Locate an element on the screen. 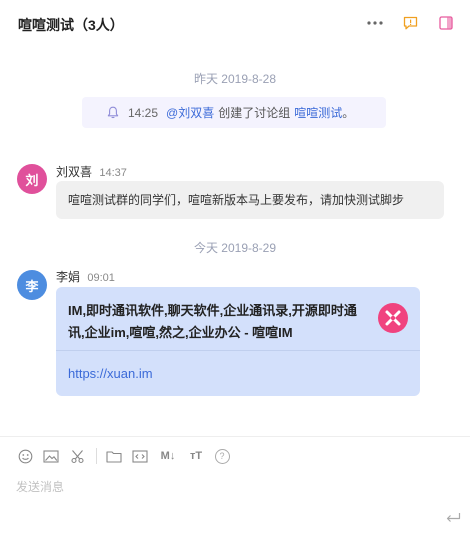 The width and height of the screenshot is (470, 537). system-period: 。 is located at coordinates (348, 113).